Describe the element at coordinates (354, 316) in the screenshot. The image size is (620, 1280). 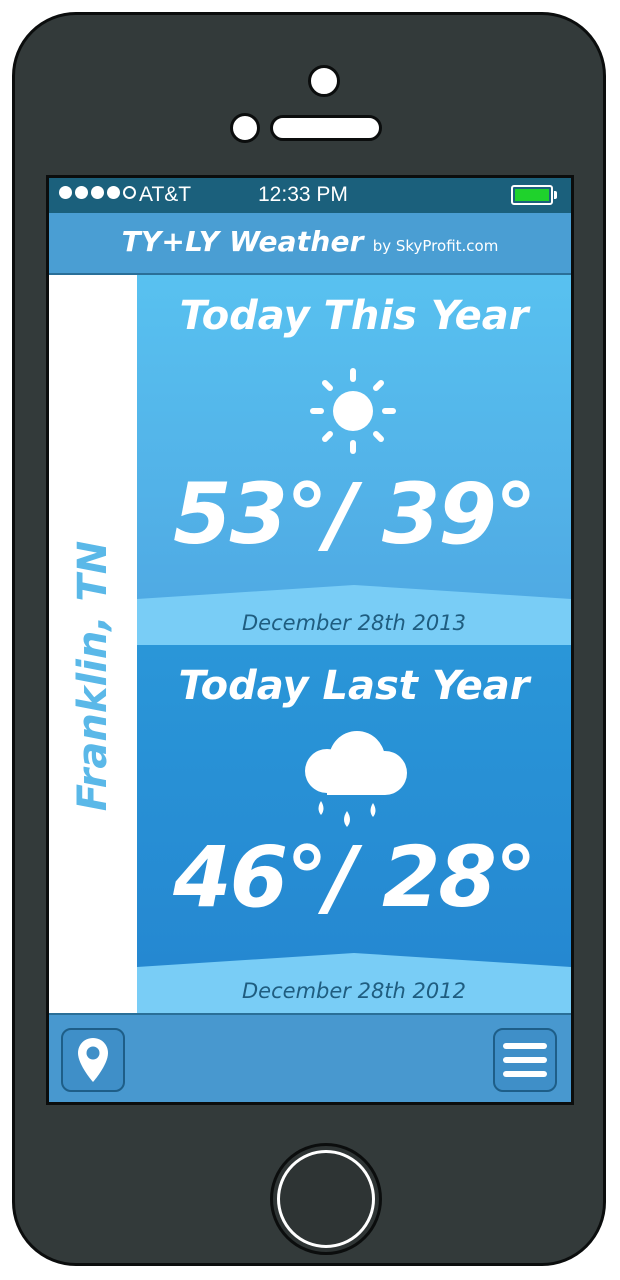
I see `panel-title: Today This Year` at that location.